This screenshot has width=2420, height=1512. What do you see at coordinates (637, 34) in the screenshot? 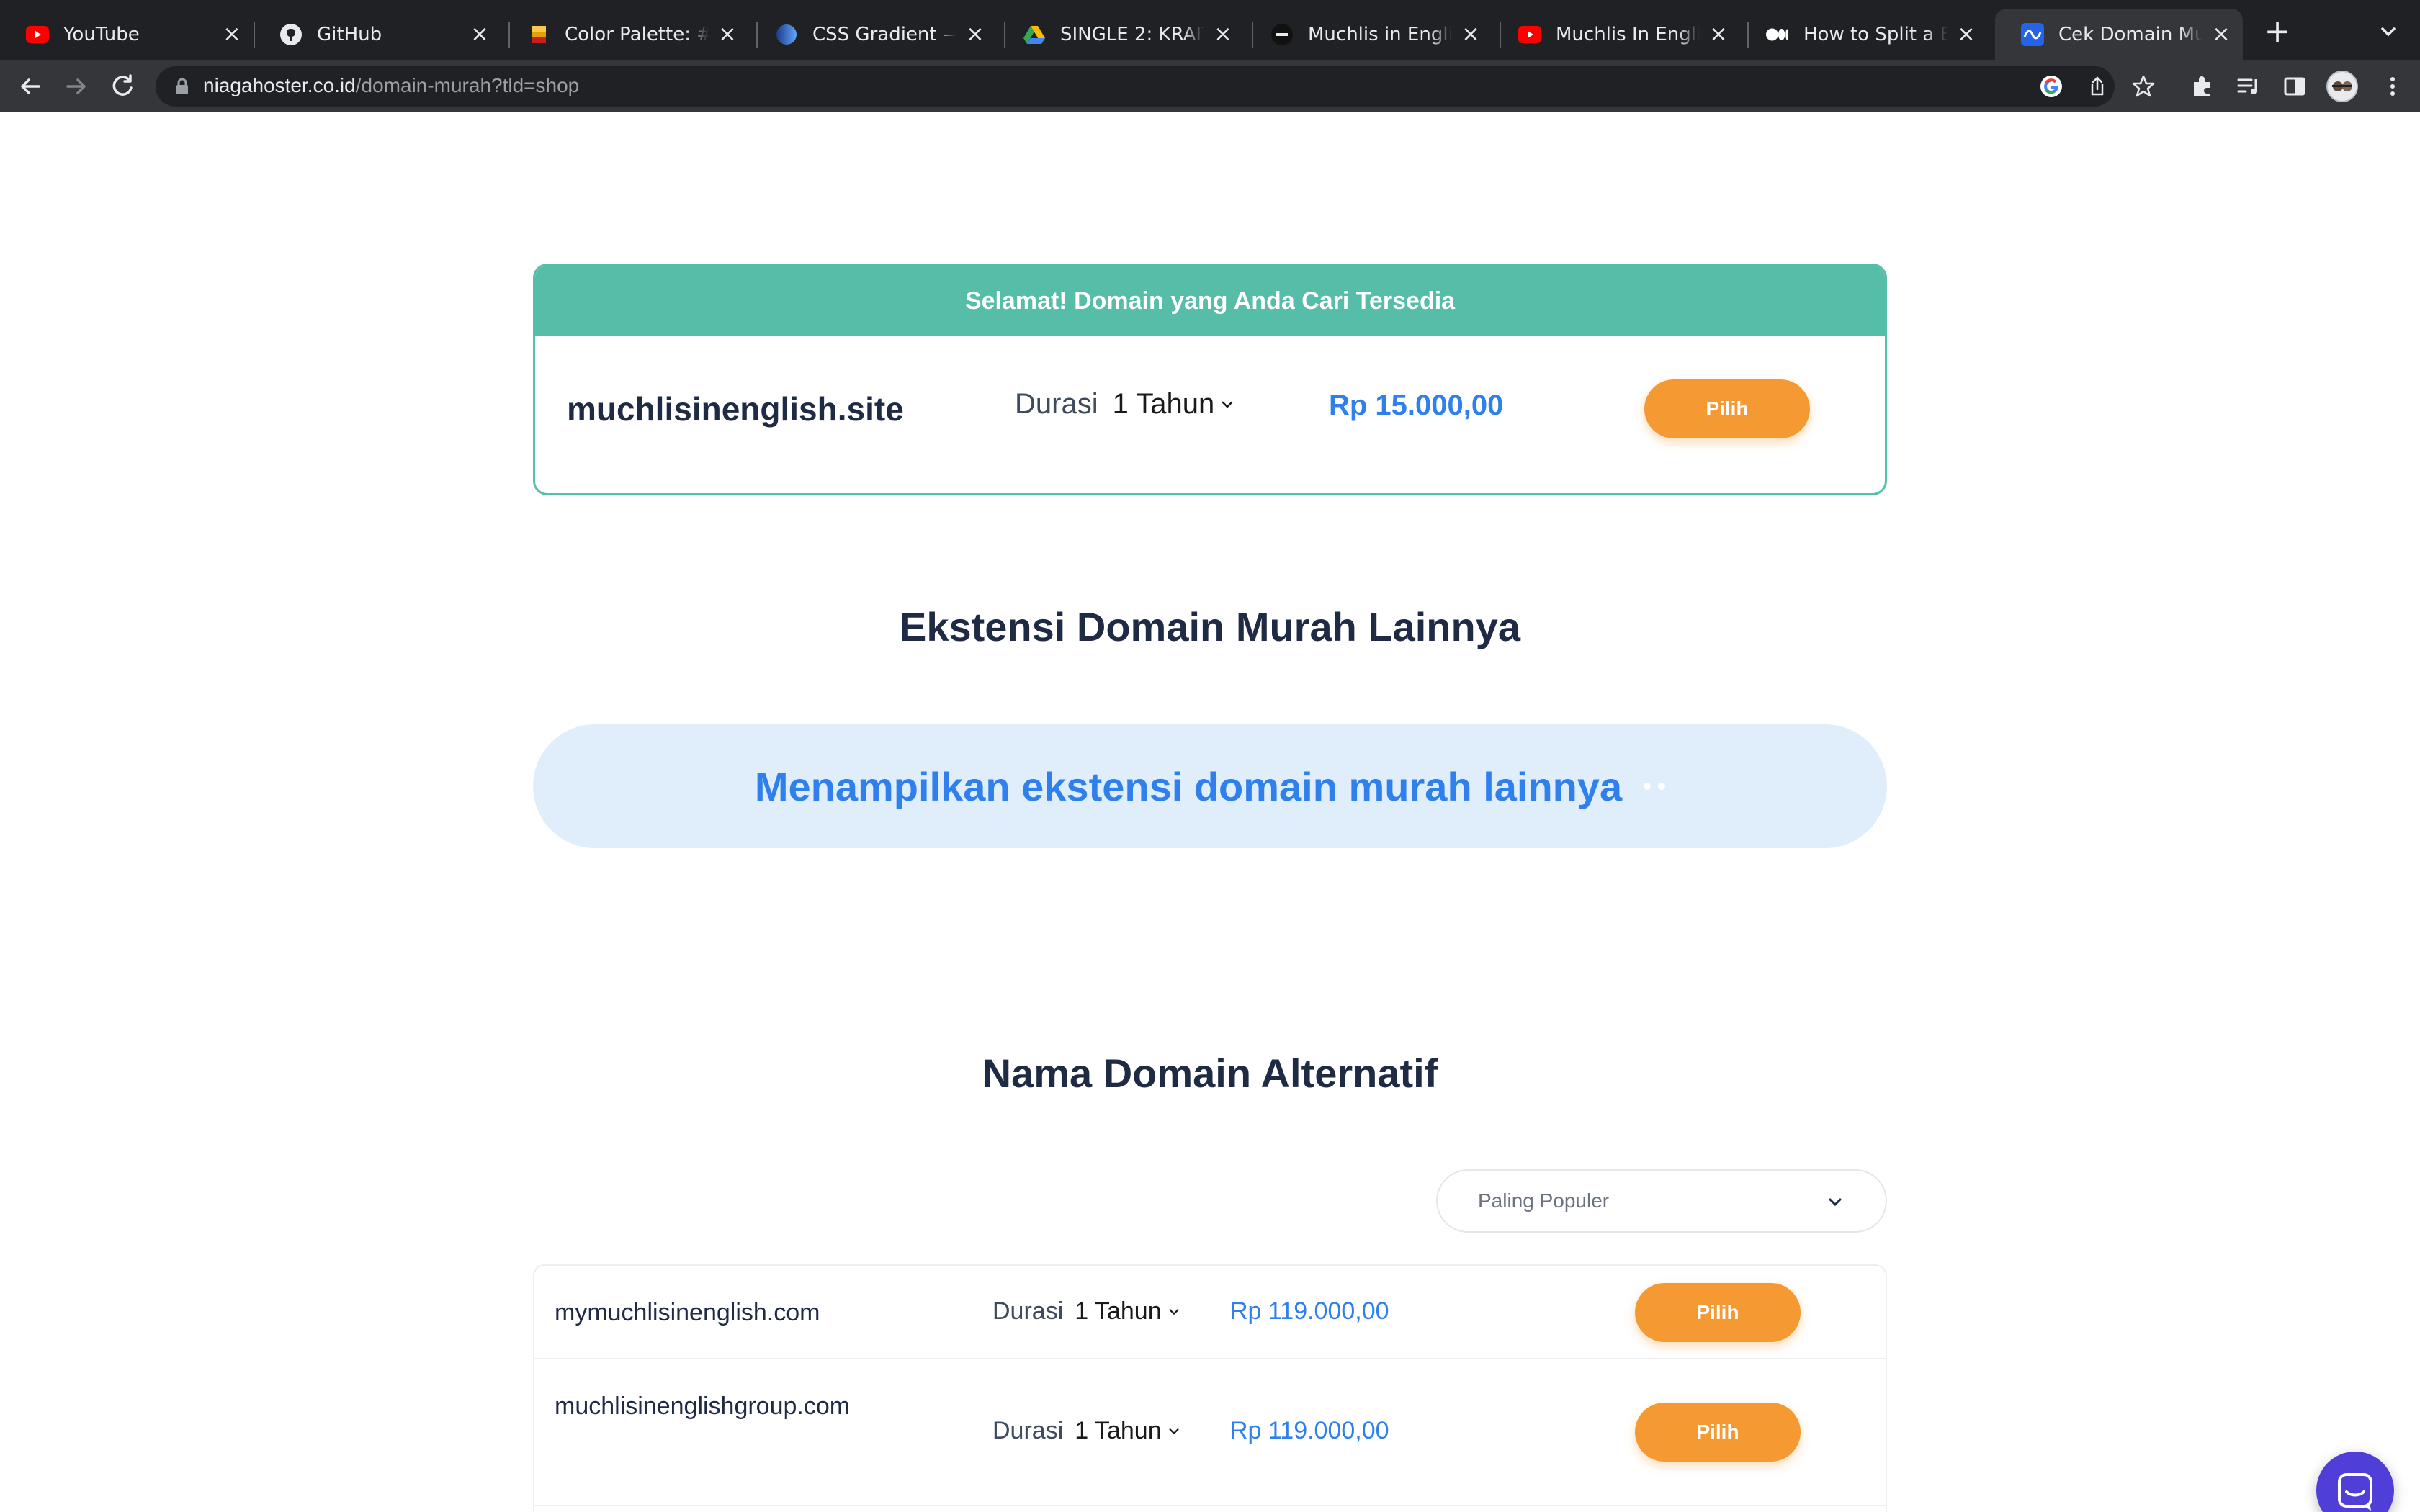
I see `tab-title: Color Palette: #142` at bounding box center [637, 34].